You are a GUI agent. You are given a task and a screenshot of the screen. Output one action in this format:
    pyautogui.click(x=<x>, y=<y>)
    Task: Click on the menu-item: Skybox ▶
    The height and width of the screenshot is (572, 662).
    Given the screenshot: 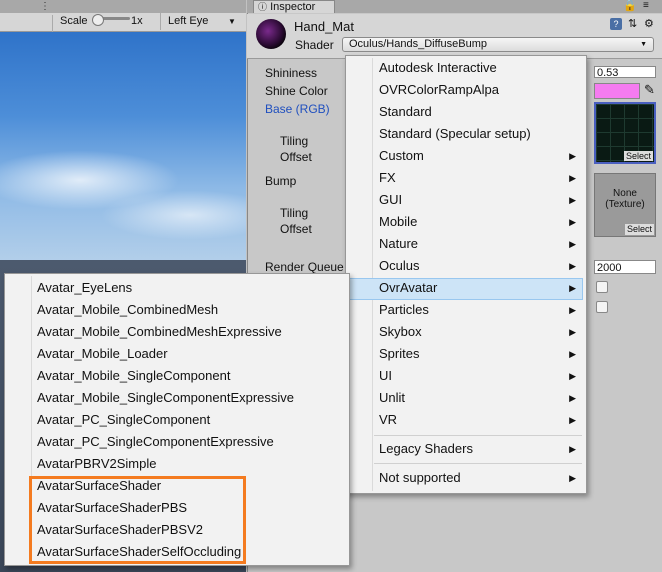 What is the action you would take?
    pyautogui.click(x=465, y=332)
    